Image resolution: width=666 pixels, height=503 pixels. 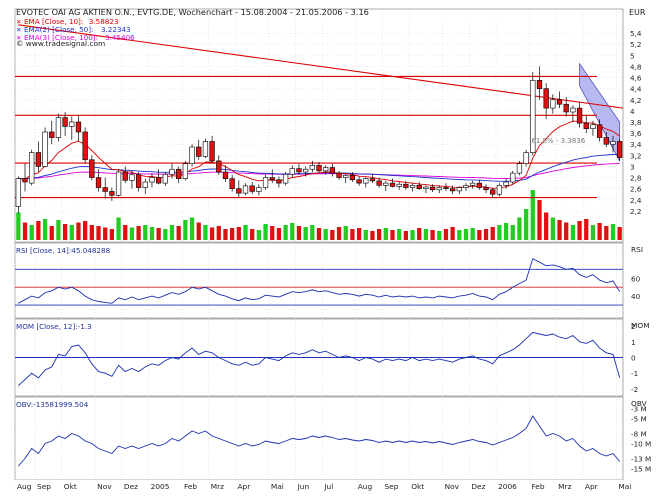 I want to click on source-credit: © www.tradesignal.com, so click(x=60, y=43).